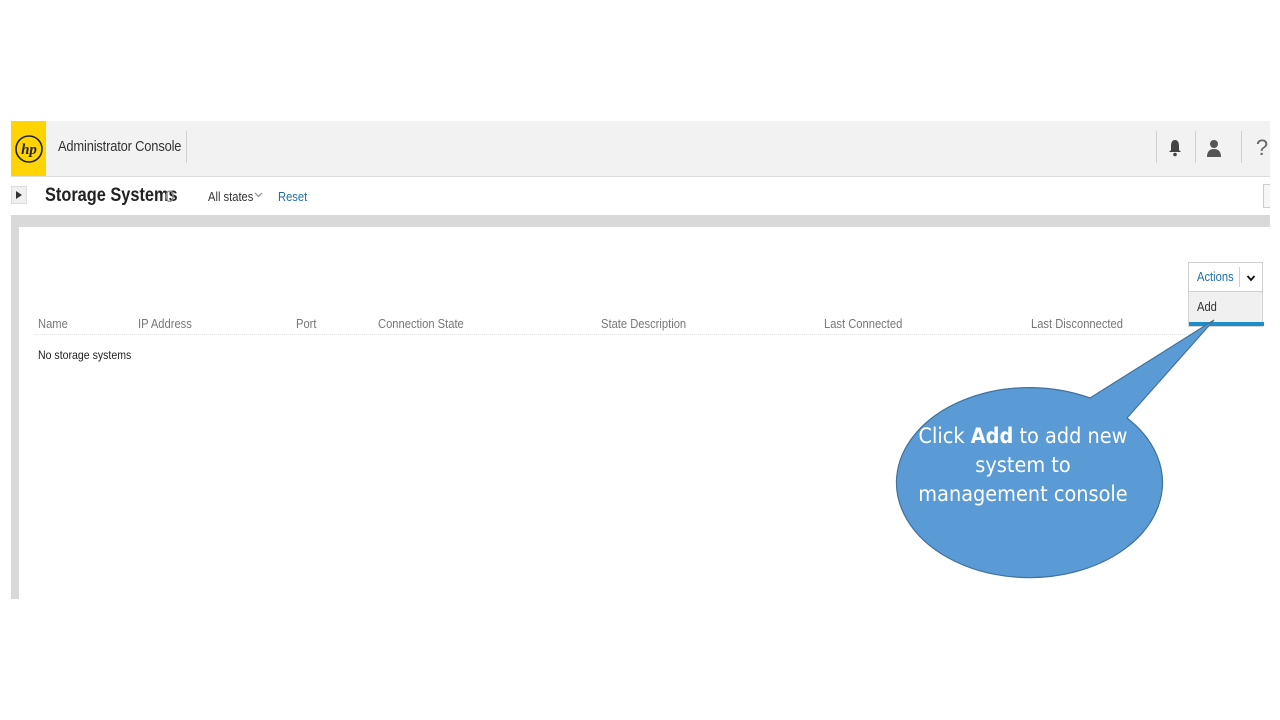  I want to click on user-icon, so click(1214, 148).